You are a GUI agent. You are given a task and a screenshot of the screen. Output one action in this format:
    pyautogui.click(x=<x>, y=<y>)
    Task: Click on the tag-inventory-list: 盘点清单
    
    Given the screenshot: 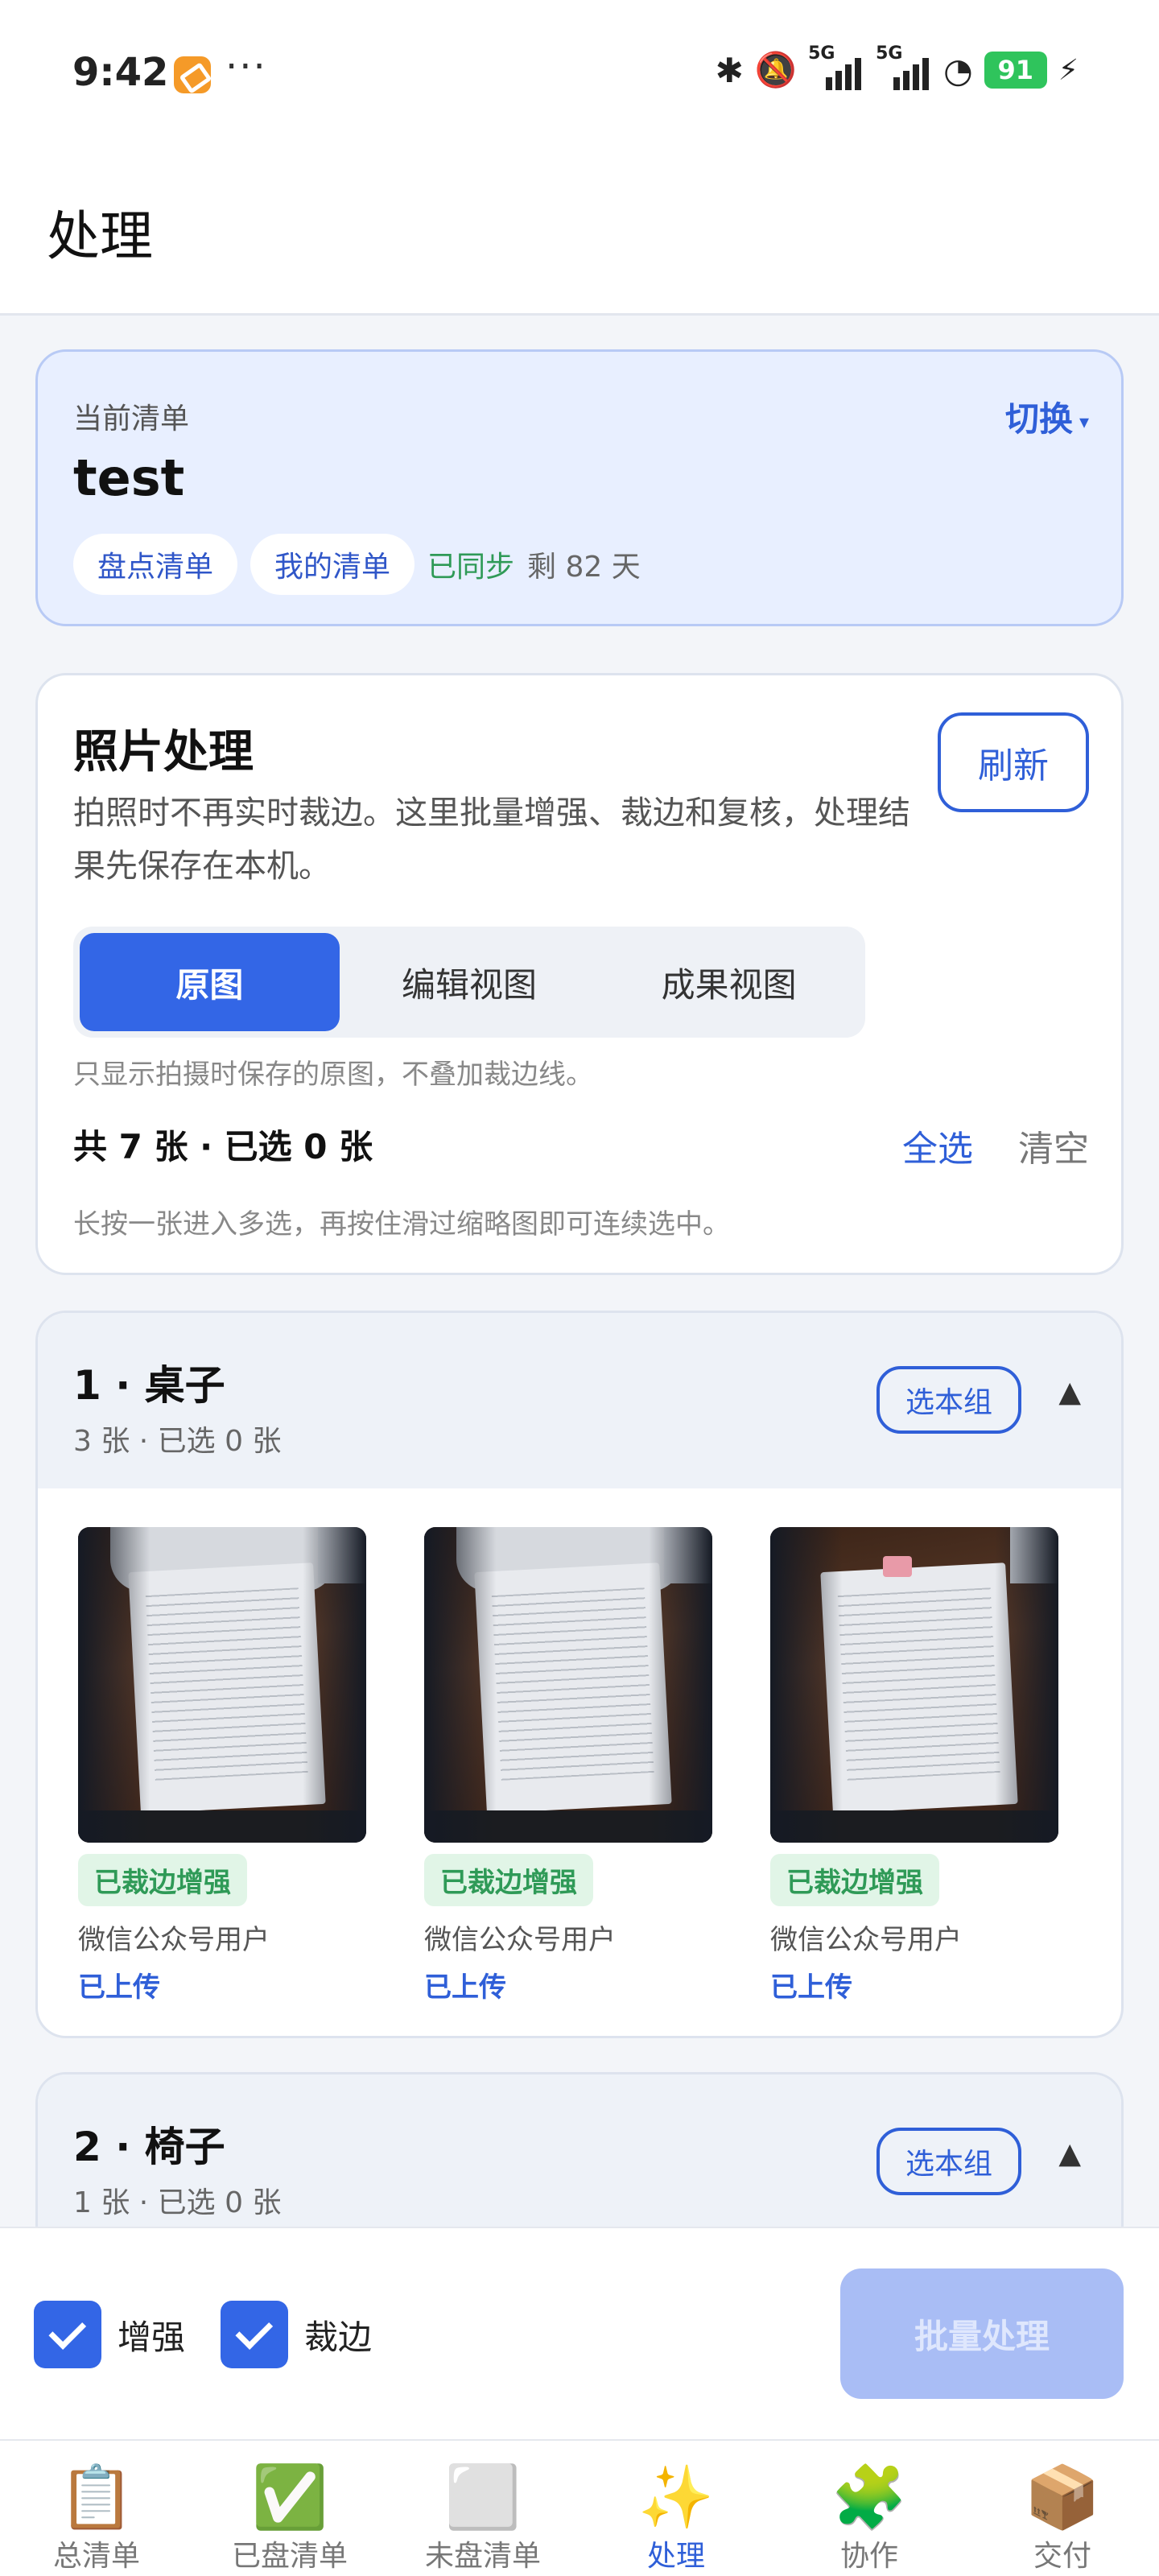 What is the action you would take?
    pyautogui.click(x=155, y=564)
    